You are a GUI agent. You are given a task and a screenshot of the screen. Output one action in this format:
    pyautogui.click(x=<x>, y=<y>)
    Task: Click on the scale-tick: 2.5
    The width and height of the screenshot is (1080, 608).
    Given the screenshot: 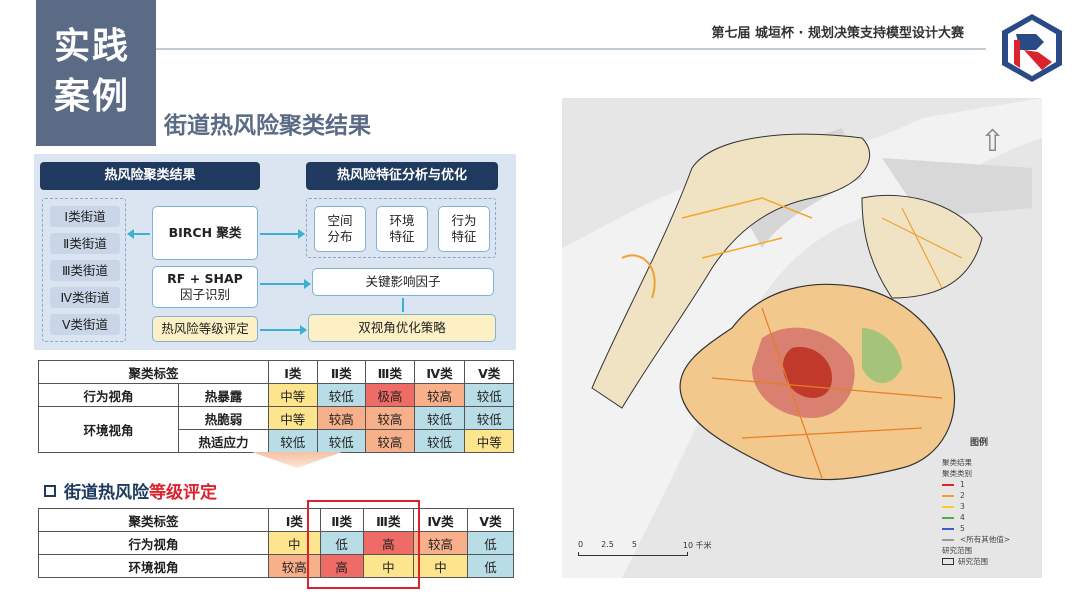 What is the action you would take?
    pyautogui.click(x=607, y=544)
    